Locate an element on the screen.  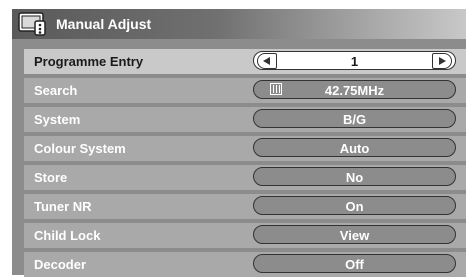
search-value: 42.75MHz is located at coordinates (354, 89).